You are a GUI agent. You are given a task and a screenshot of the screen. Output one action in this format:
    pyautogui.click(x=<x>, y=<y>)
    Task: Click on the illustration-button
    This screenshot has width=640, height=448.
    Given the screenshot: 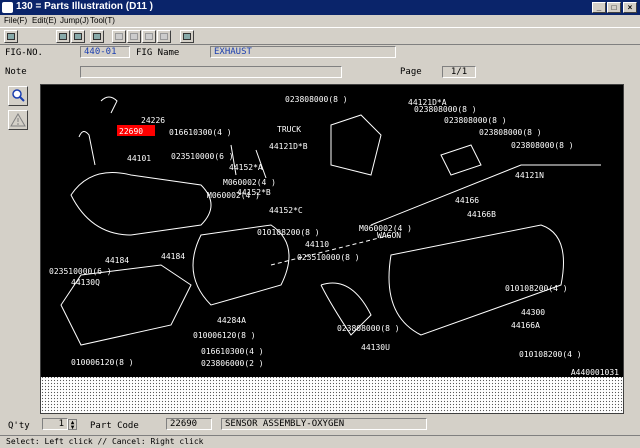 What is the action you would take?
    pyautogui.click(x=187, y=36)
    